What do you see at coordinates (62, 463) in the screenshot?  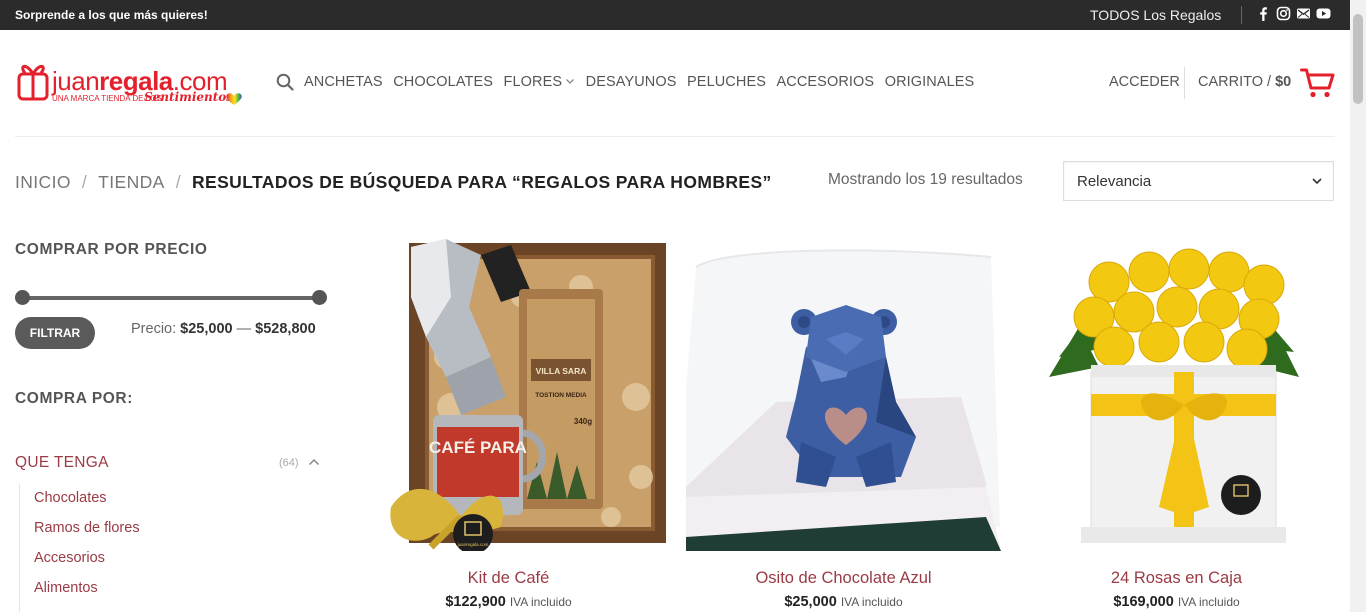 I see `category-que-tenga: QUE TENGA` at bounding box center [62, 463].